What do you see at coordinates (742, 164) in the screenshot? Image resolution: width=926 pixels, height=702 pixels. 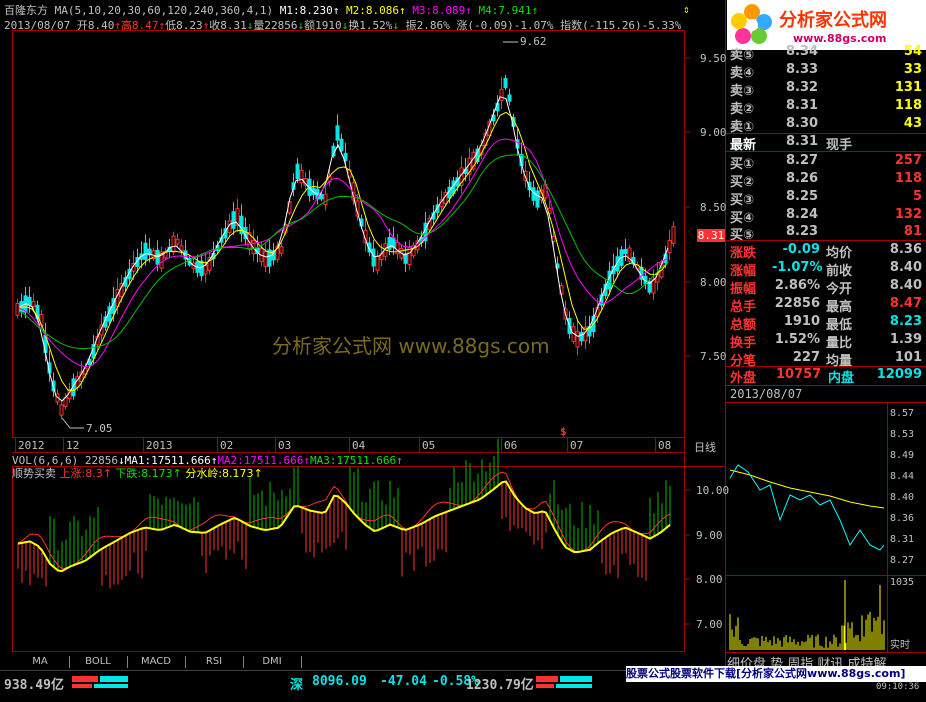 I see `orderbook-label: 买①` at bounding box center [742, 164].